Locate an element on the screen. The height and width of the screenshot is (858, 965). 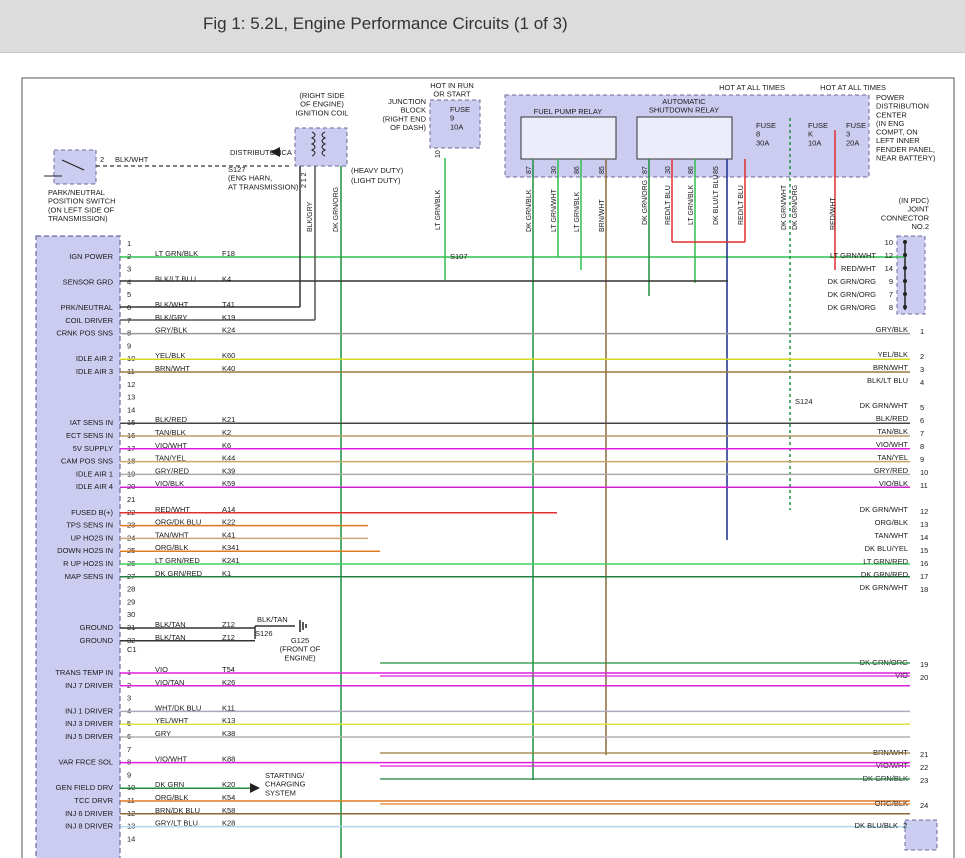
c1-wire-color: BLK/WHT is located at coordinates (172, 304).